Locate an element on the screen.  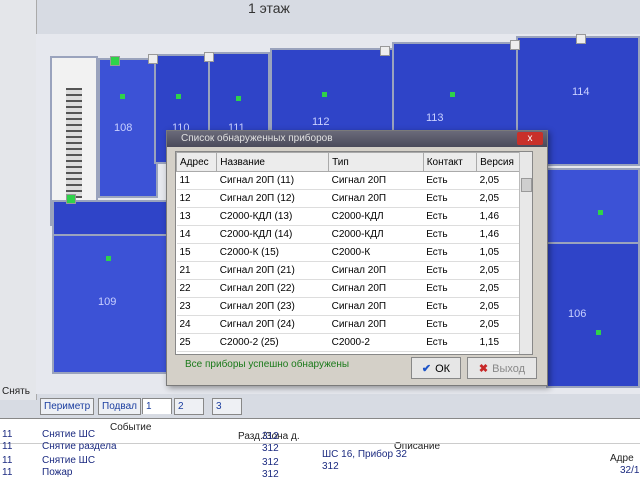
log-description: 312 is located at coordinates (330, 466).